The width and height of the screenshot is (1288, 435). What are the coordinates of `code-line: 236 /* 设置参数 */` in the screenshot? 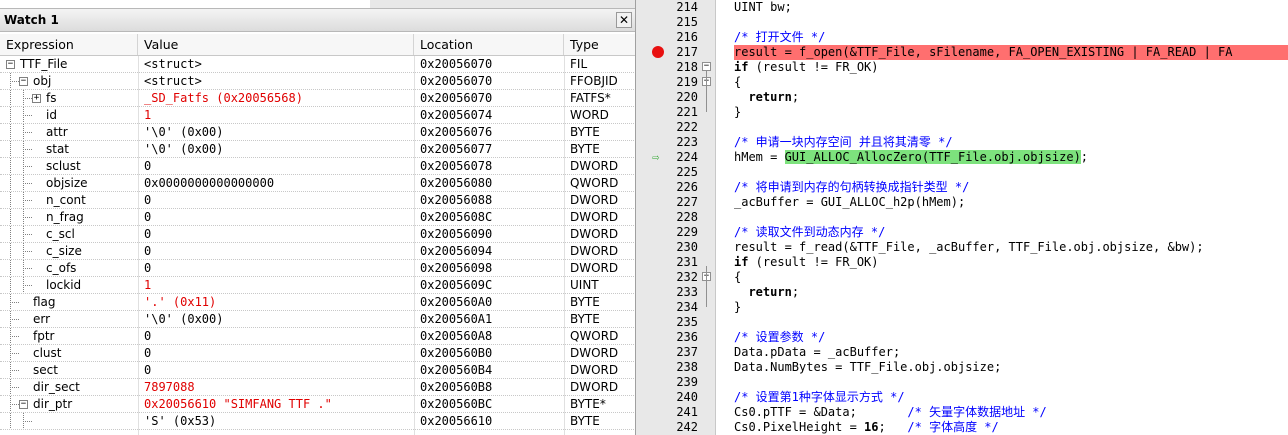 It's located at (962, 337).